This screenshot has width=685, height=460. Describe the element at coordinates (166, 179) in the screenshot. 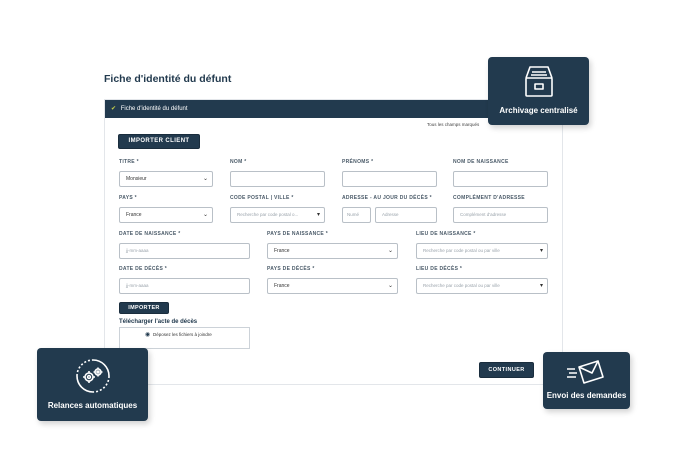

I see `titre-select: Monsieur ⌄` at that location.